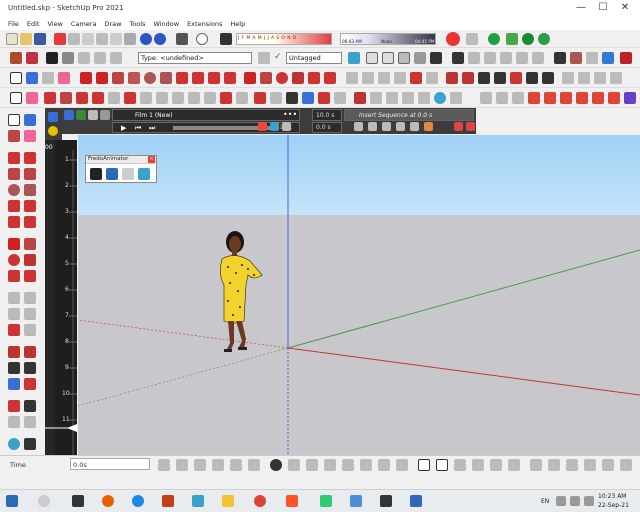 Image resolution: width=640 pixels, height=512 pixels. Describe the element at coordinates (53, 117) in the screenshot. I see `anim-strip-icon` at that location.